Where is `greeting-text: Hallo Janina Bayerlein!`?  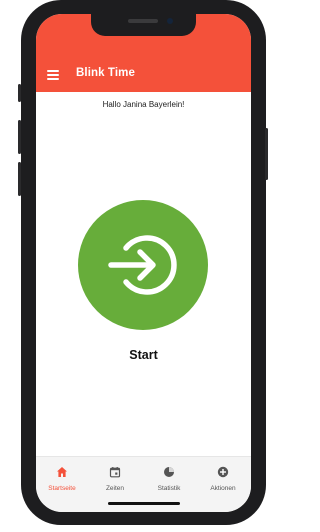
greeting-text: Hallo Janina Bayerlein! is located at coordinates (143, 104).